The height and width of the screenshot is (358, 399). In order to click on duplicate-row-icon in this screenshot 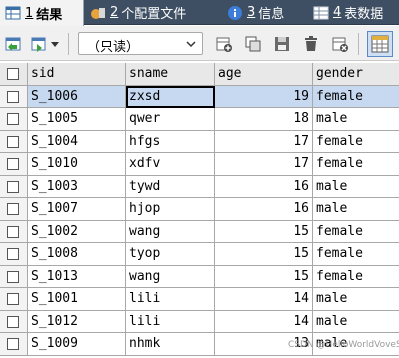, I will do `click(253, 44)`.